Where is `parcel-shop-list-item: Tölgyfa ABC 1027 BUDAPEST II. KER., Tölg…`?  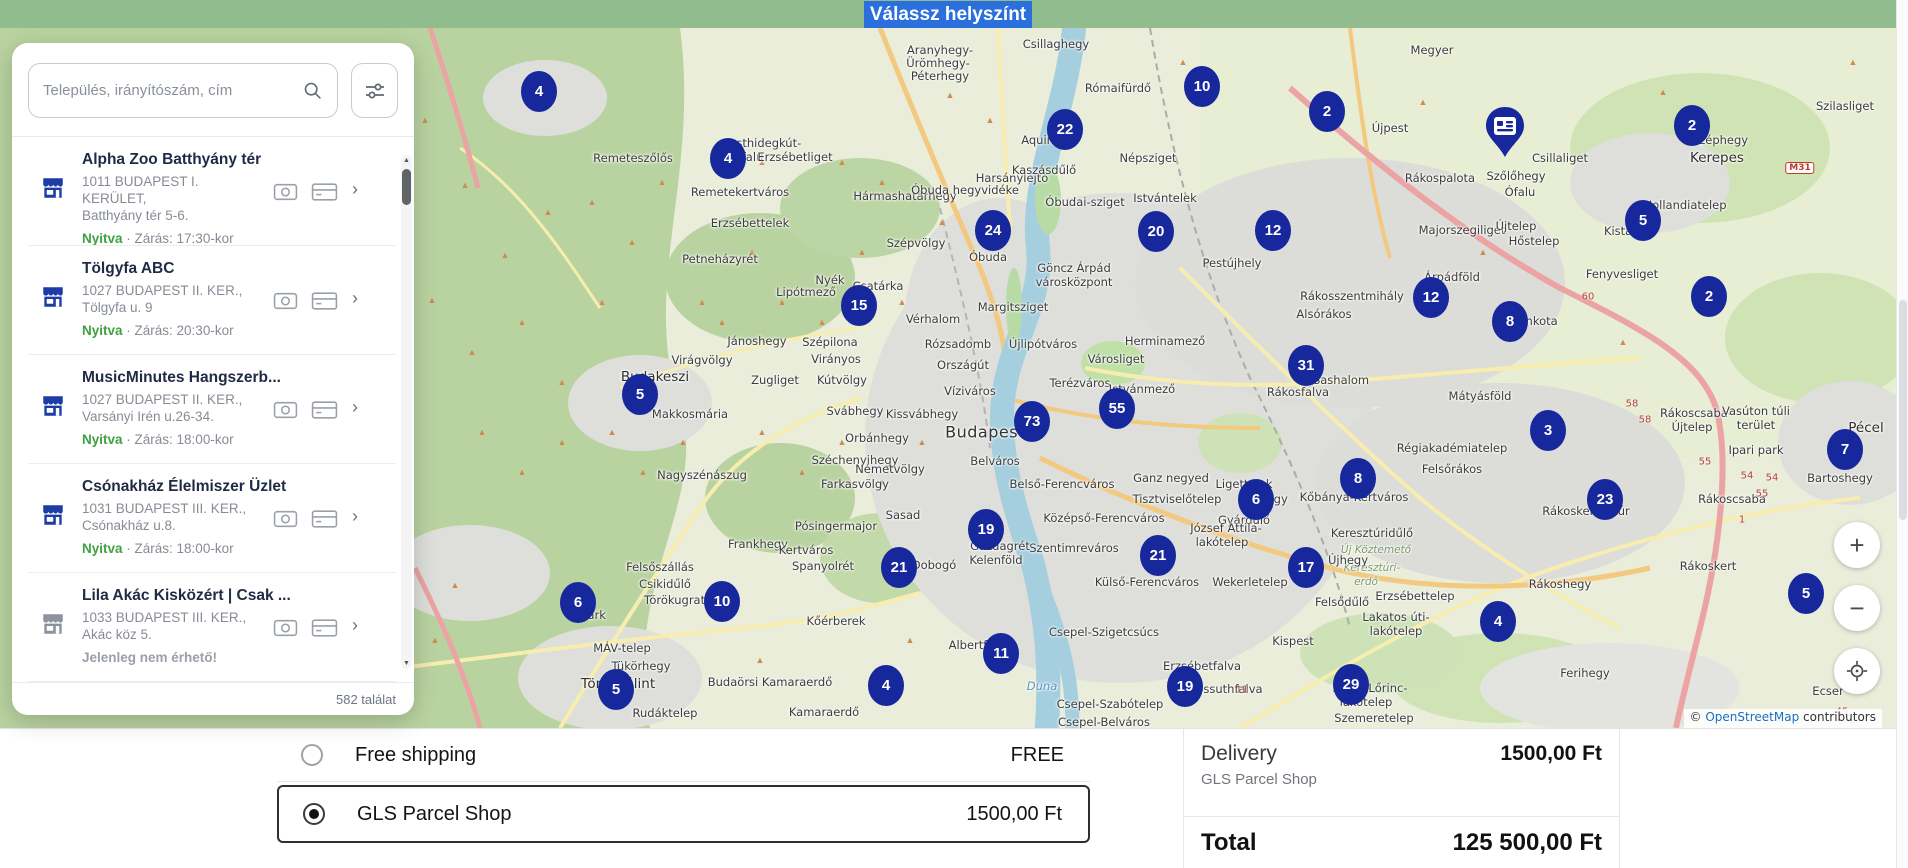
parcel-shop-list-item: Tölgyfa ABC 1027 BUDAPEST II. KER., Tölg… is located at coordinates (213, 300).